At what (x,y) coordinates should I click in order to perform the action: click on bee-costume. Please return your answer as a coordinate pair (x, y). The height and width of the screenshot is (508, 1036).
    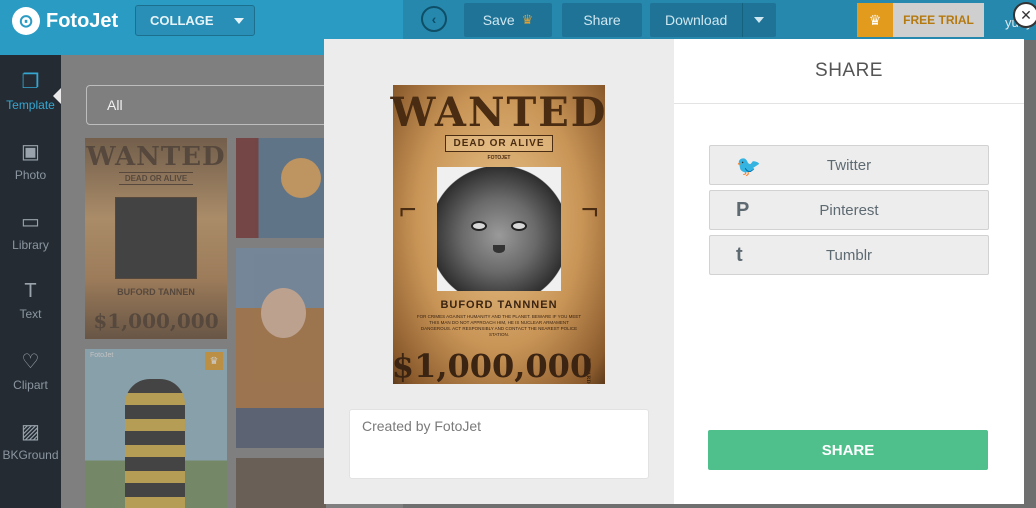
    Looking at the image, I should click on (155, 443).